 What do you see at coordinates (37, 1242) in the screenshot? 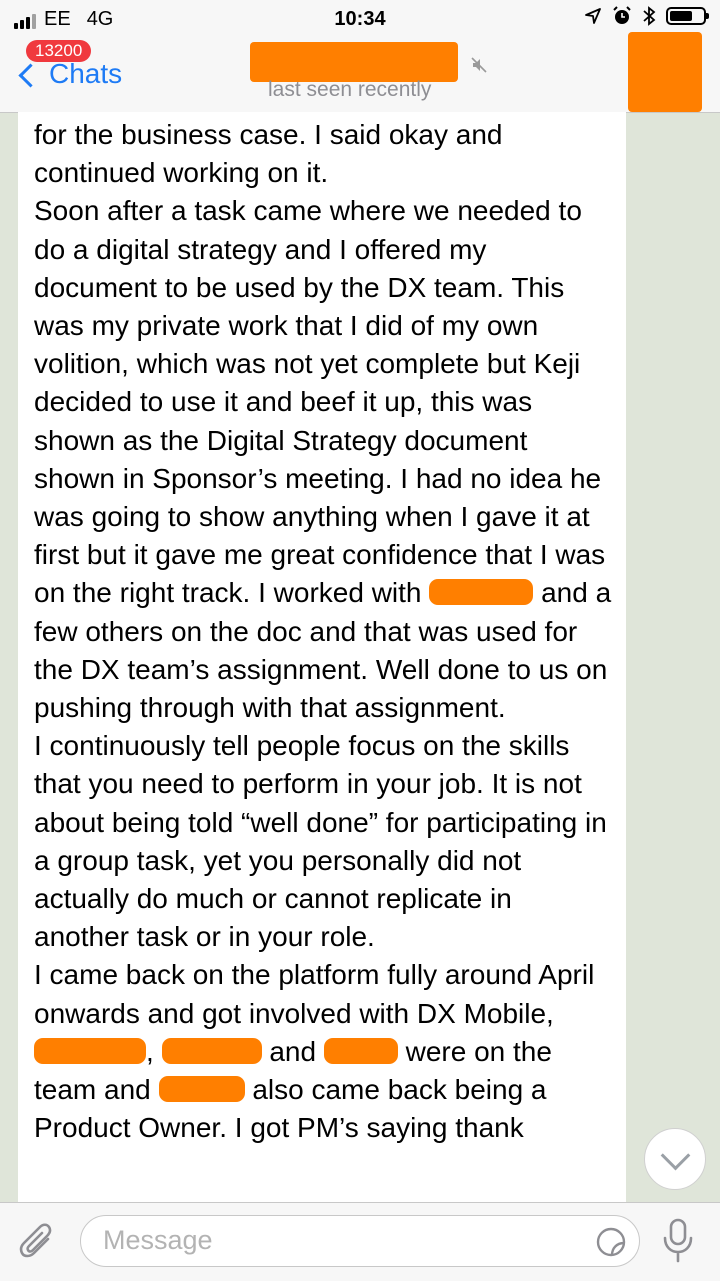
I see `attach-icon` at bounding box center [37, 1242].